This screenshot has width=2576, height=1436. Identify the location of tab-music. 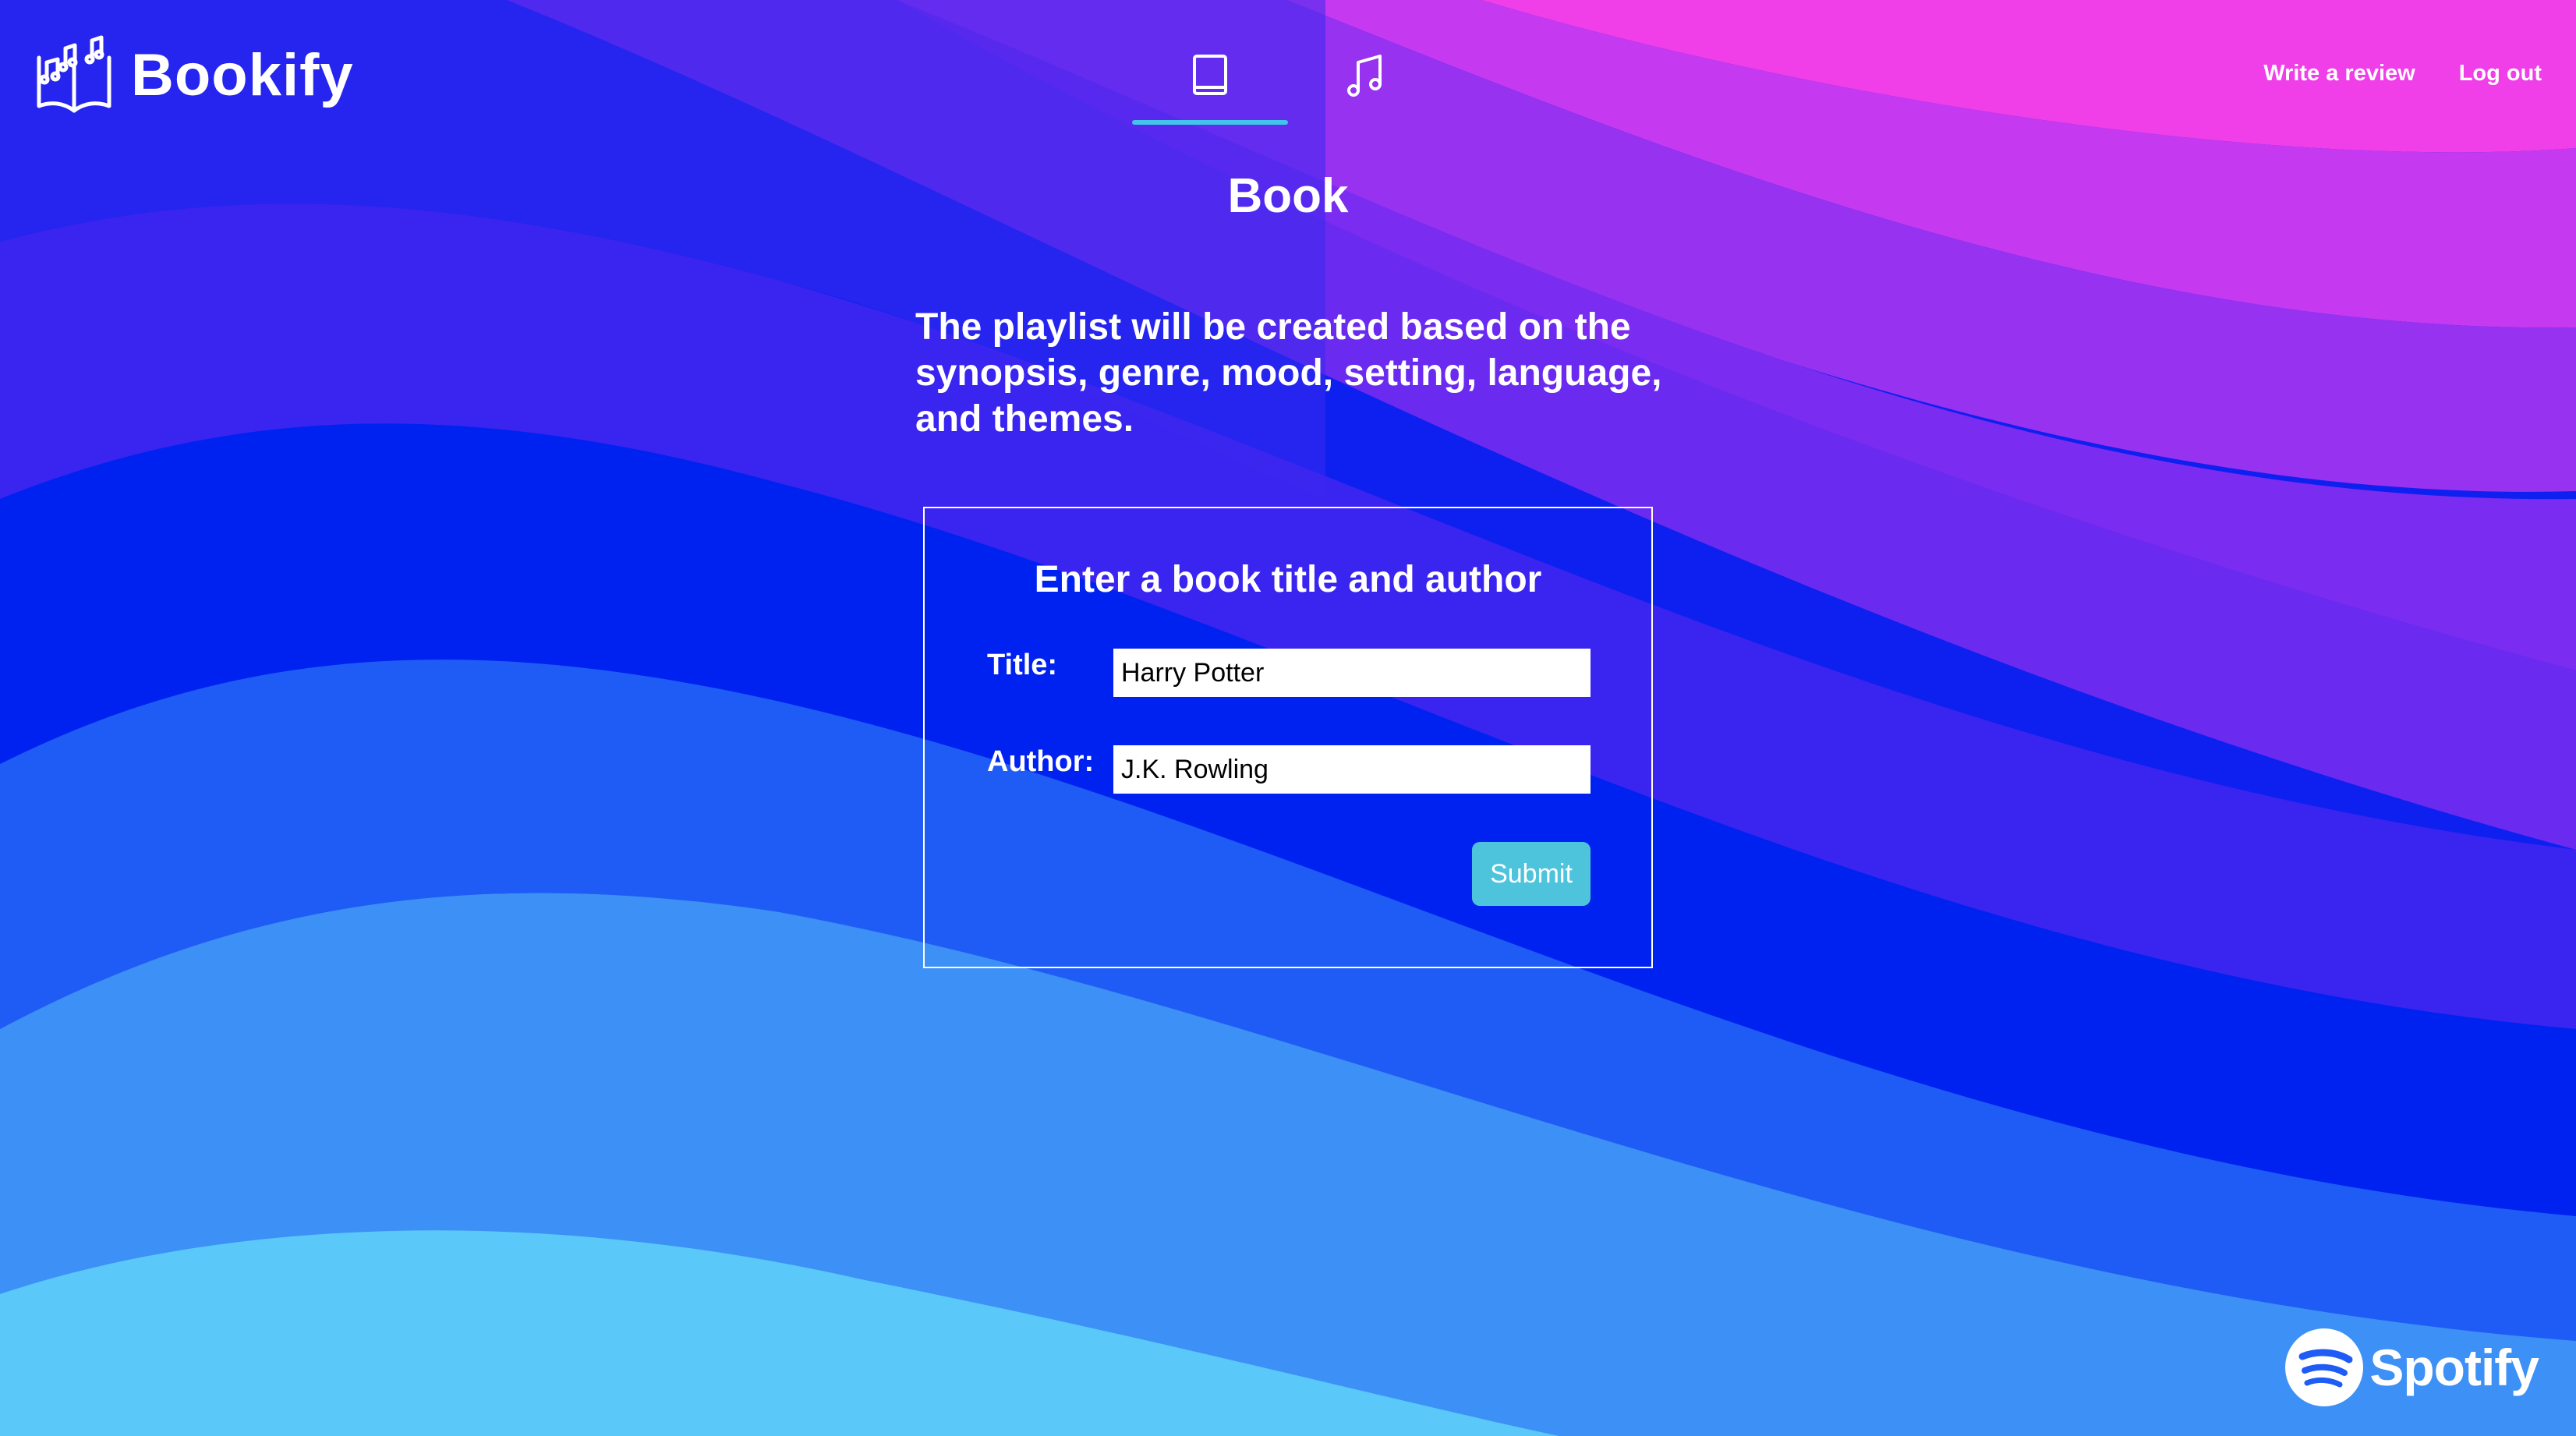
(1366, 83).